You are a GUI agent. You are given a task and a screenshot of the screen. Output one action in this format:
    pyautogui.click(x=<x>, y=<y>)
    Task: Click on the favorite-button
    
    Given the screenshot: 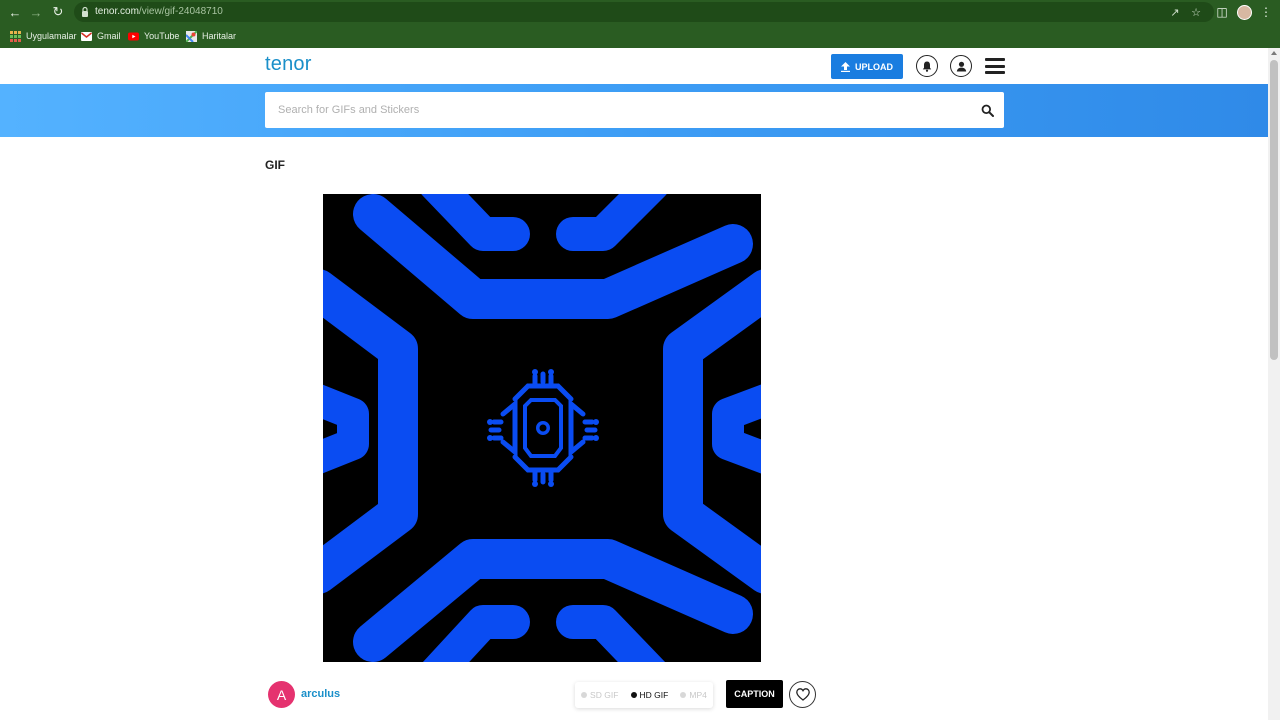 What is the action you would take?
    pyautogui.click(x=802, y=694)
    